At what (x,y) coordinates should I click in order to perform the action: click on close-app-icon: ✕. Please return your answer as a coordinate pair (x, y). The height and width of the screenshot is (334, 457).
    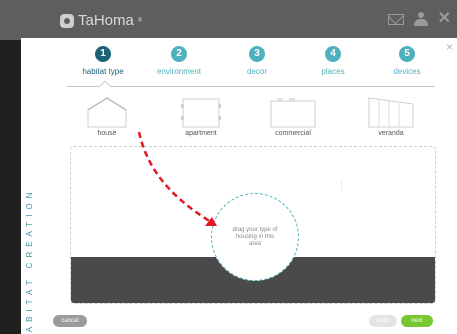
    Looking at the image, I should click on (444, 19).